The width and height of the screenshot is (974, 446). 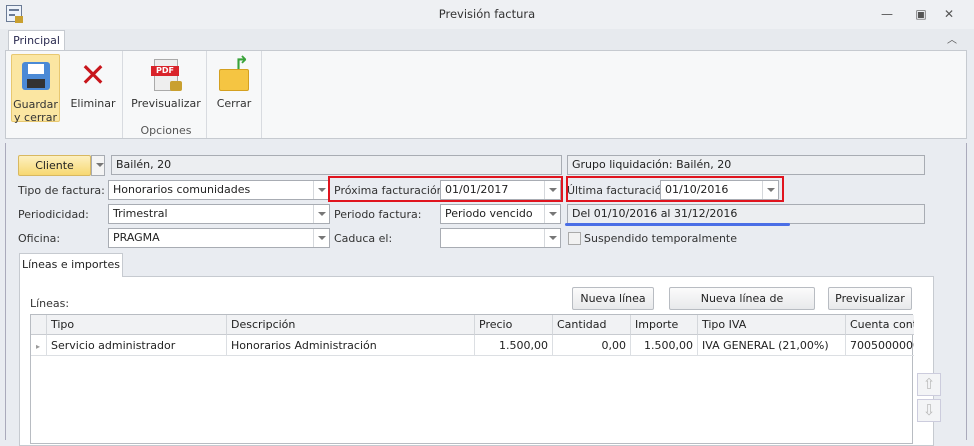 I want to click on pdf-icon: PDF, so click(x=166, y=75).